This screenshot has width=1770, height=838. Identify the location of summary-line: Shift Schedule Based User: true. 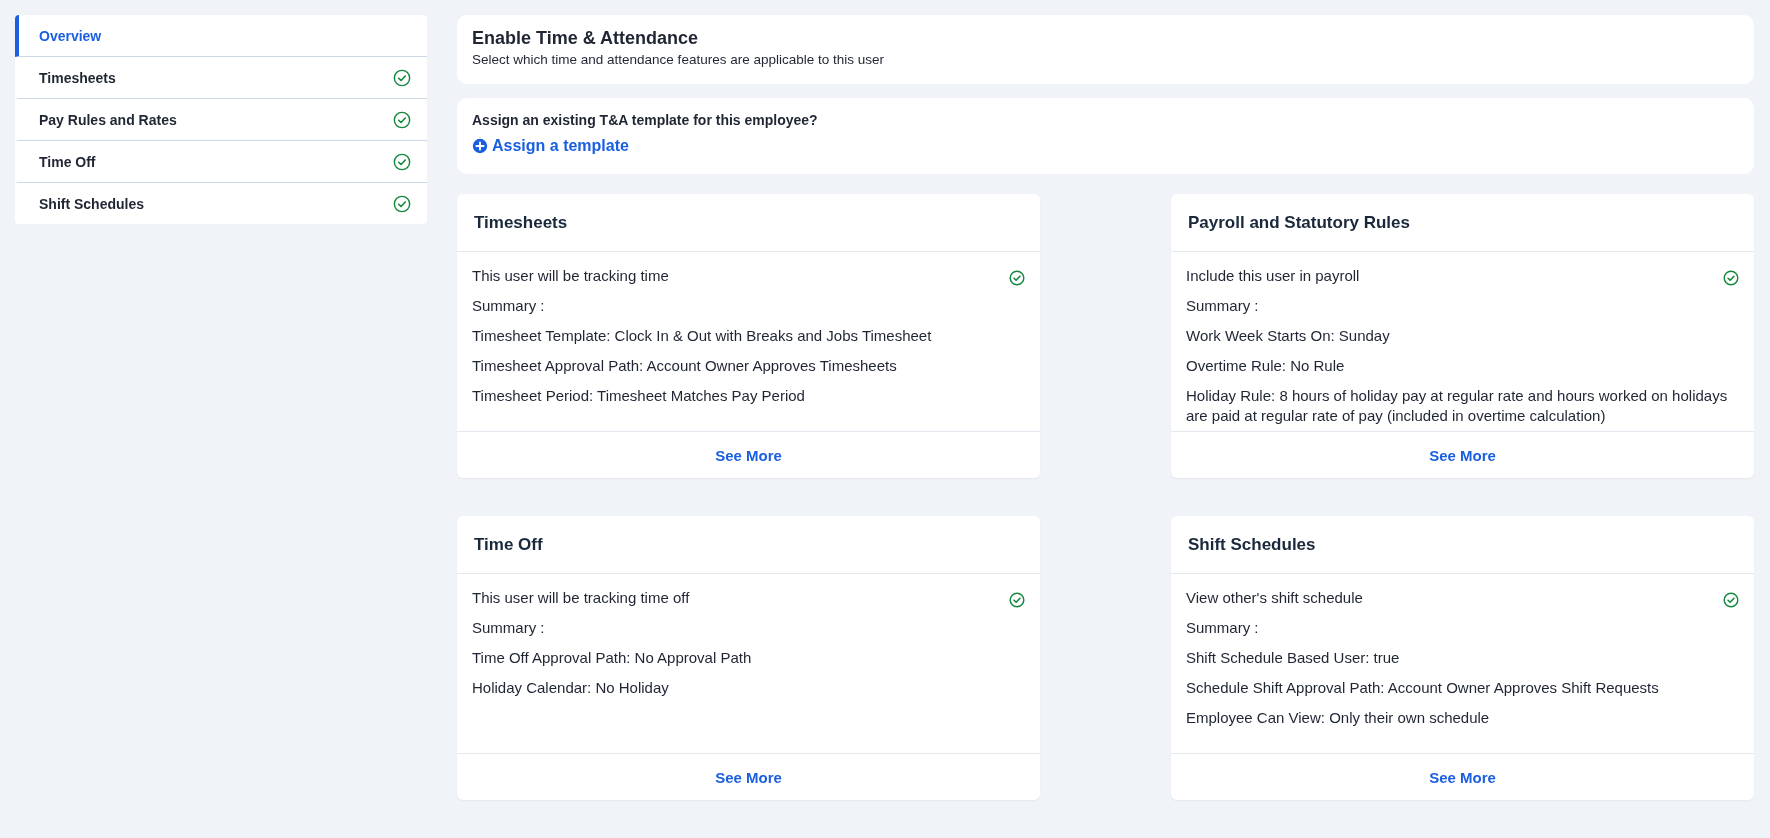
(1293, 658).